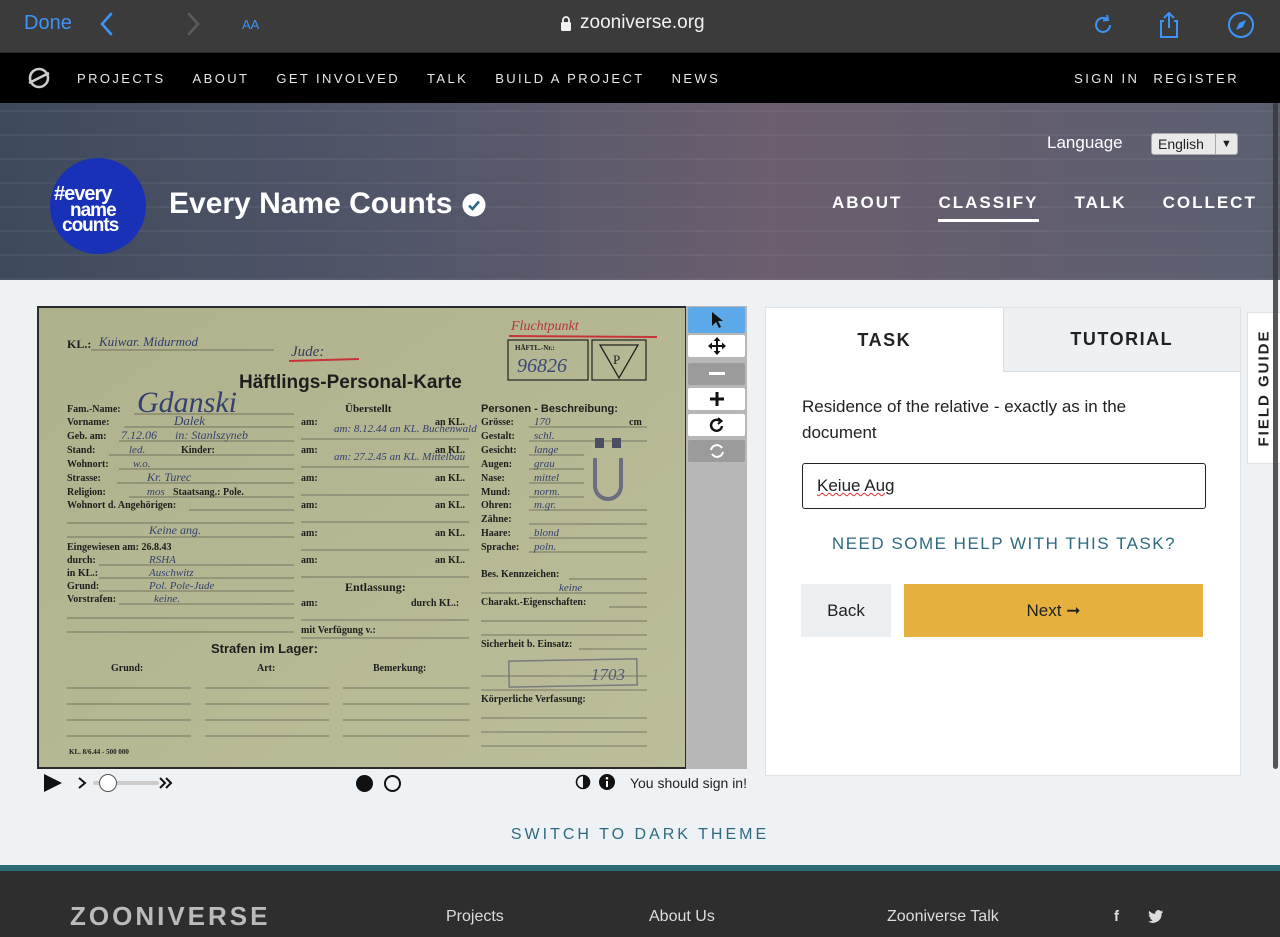 This screenshot has width=1280, height=937. Describe the element at coordinates (846, 610) in the screenshot. I see `back-button: Back` at that location.